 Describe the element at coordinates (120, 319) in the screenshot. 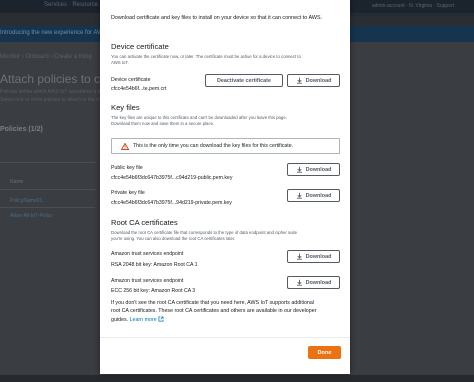

I see `paragraph-line-3: guides.` at that location.